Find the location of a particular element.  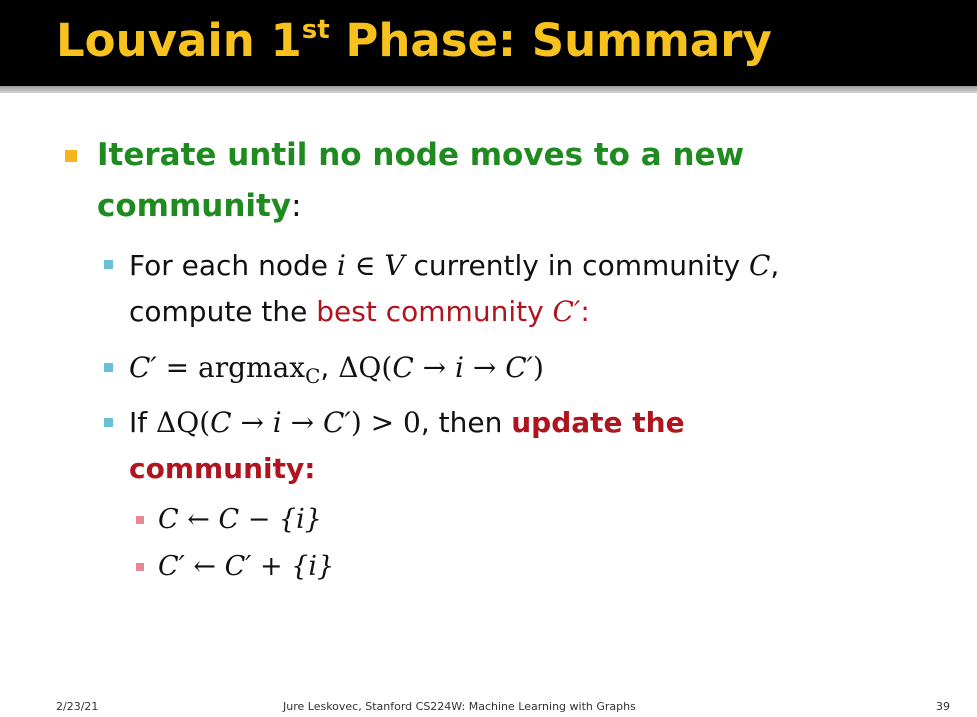

bullet-if-line2: community: is located at coordinates (222, 468).